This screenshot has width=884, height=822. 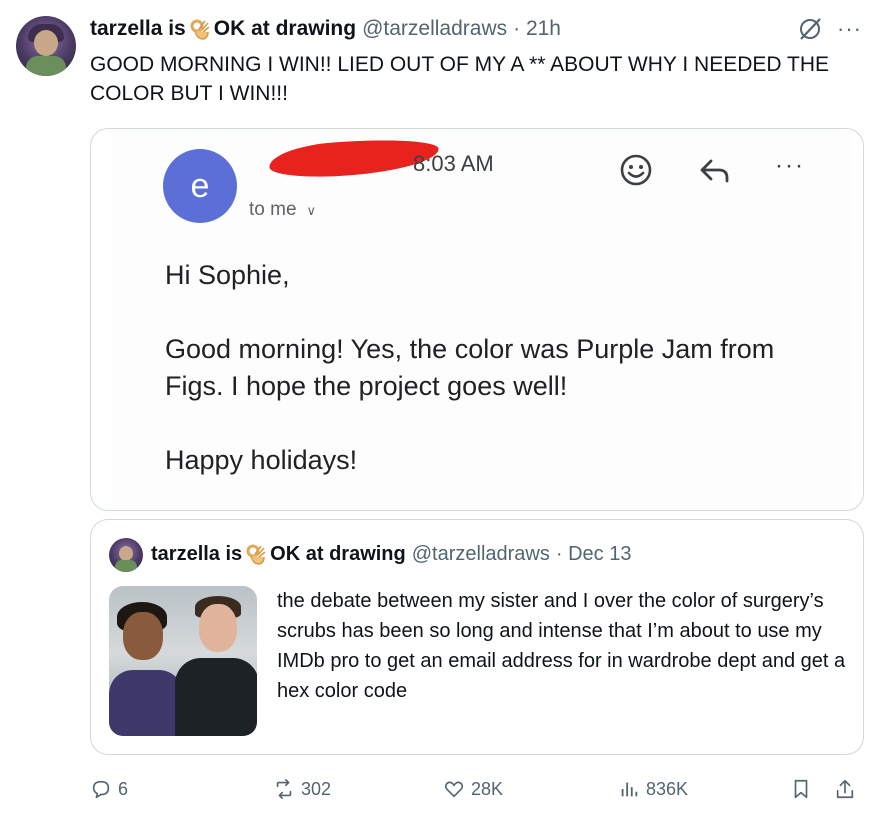 I want to click on bookmark-button, so click(x=801, y=789).